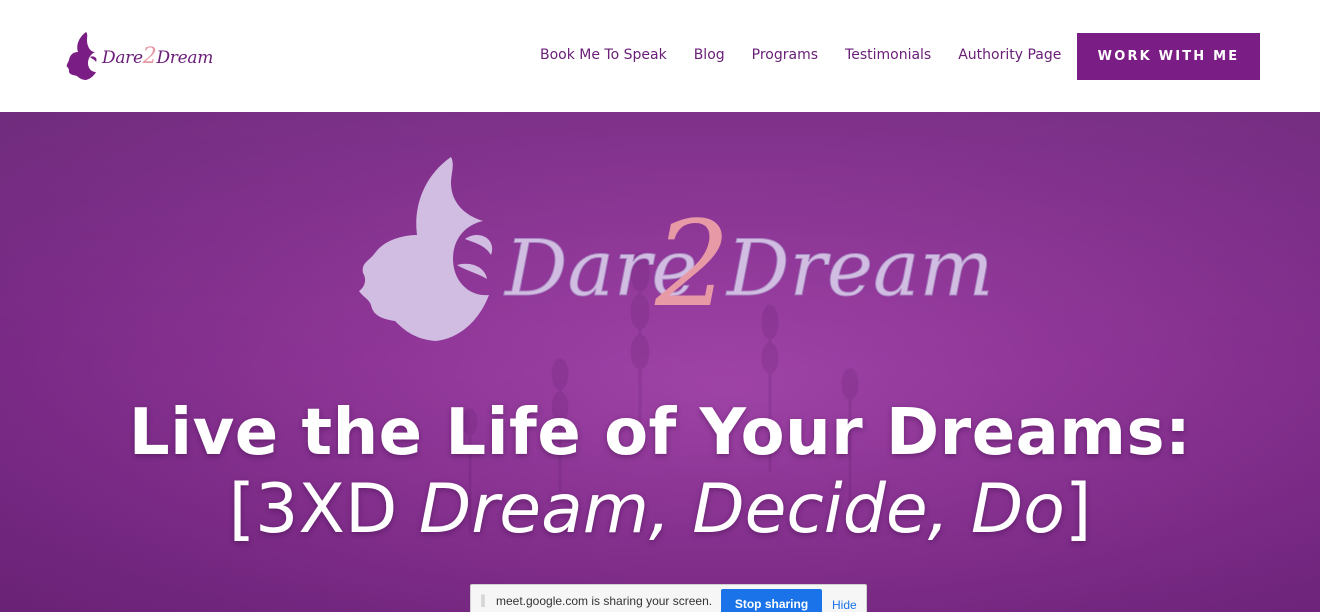 The height and width of the screenshot is (612, 1320). What do you see at coordinates (604, 601) in the screenshot?
I see `share-message: meet.google.com is sharing your screen.` at bounding box center [604, 601].